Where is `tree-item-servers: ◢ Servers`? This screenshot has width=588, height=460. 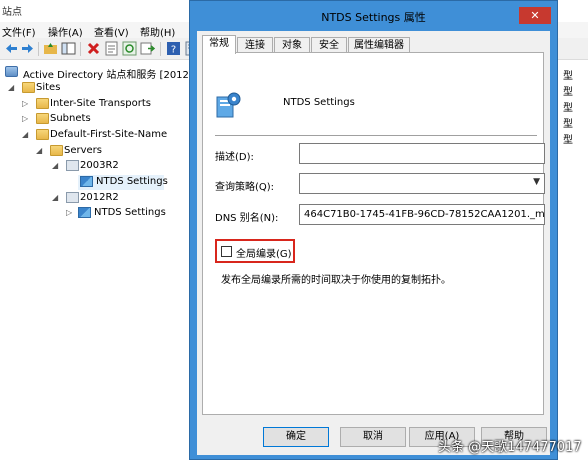
tree-item-servers: ◢ Servers is located at coordinates (117, 151).